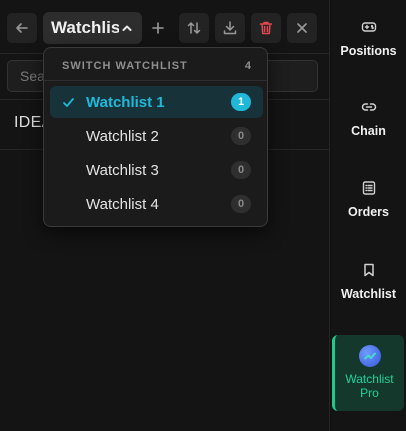 This screenshot has width=406, height=431. Describe the element at coordinates (68, 102) in the screenshot. I see `checkmark-icon` at that location.